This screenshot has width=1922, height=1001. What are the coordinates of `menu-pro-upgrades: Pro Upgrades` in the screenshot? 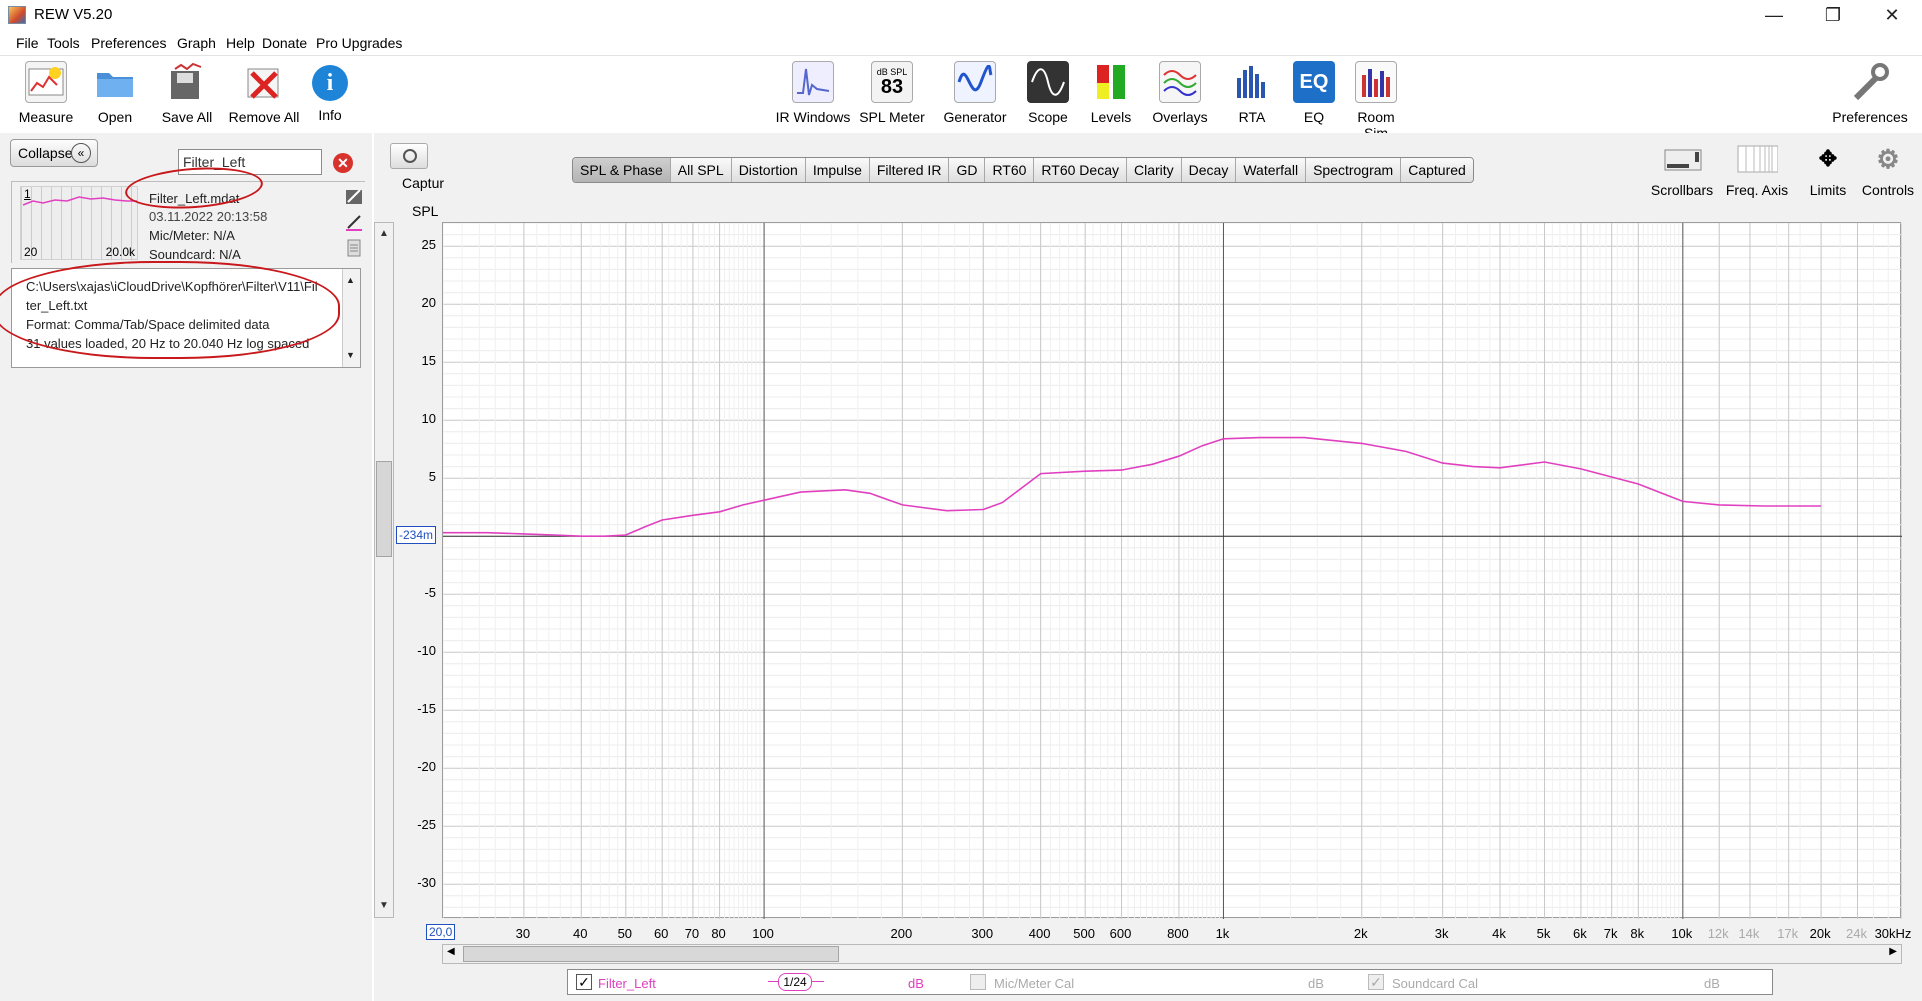 It's located at (359, 43).